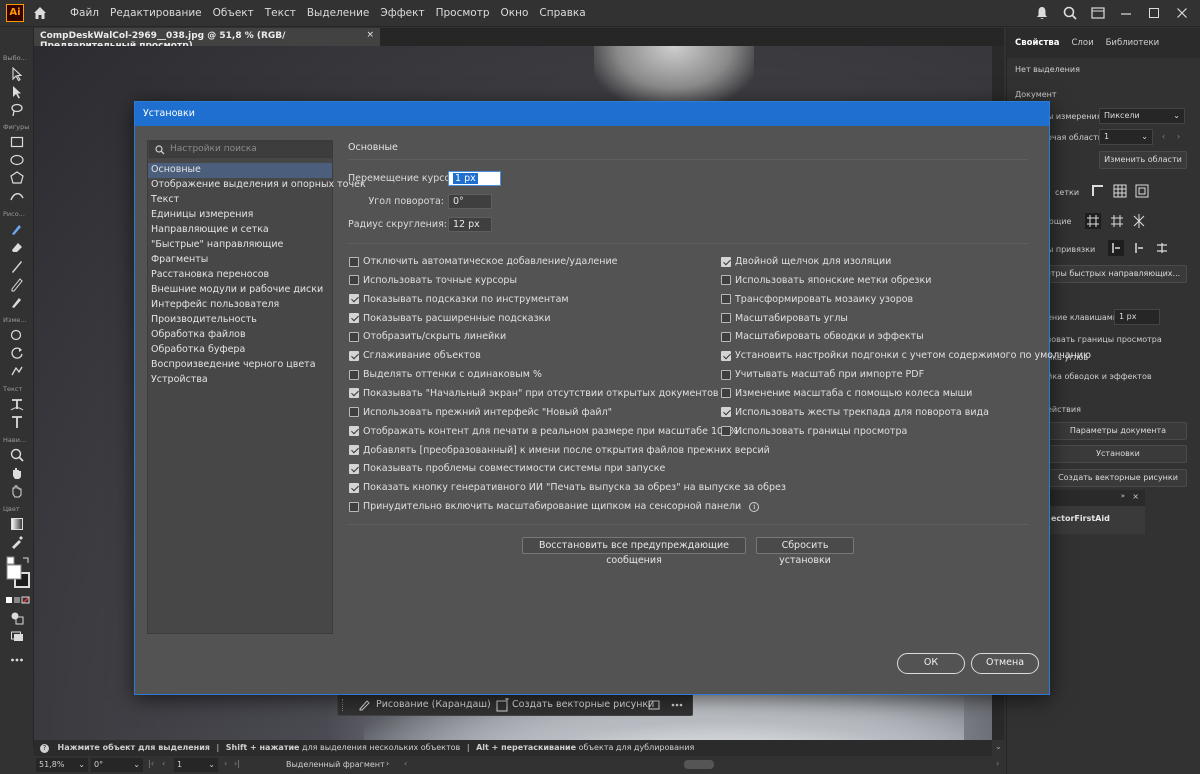 The width and height of the screenshot is (1200, 774). What do you see at coordinates (1120, 191) in the screenshot?
I see `grid-icon` at bounding box center [1120, 191].